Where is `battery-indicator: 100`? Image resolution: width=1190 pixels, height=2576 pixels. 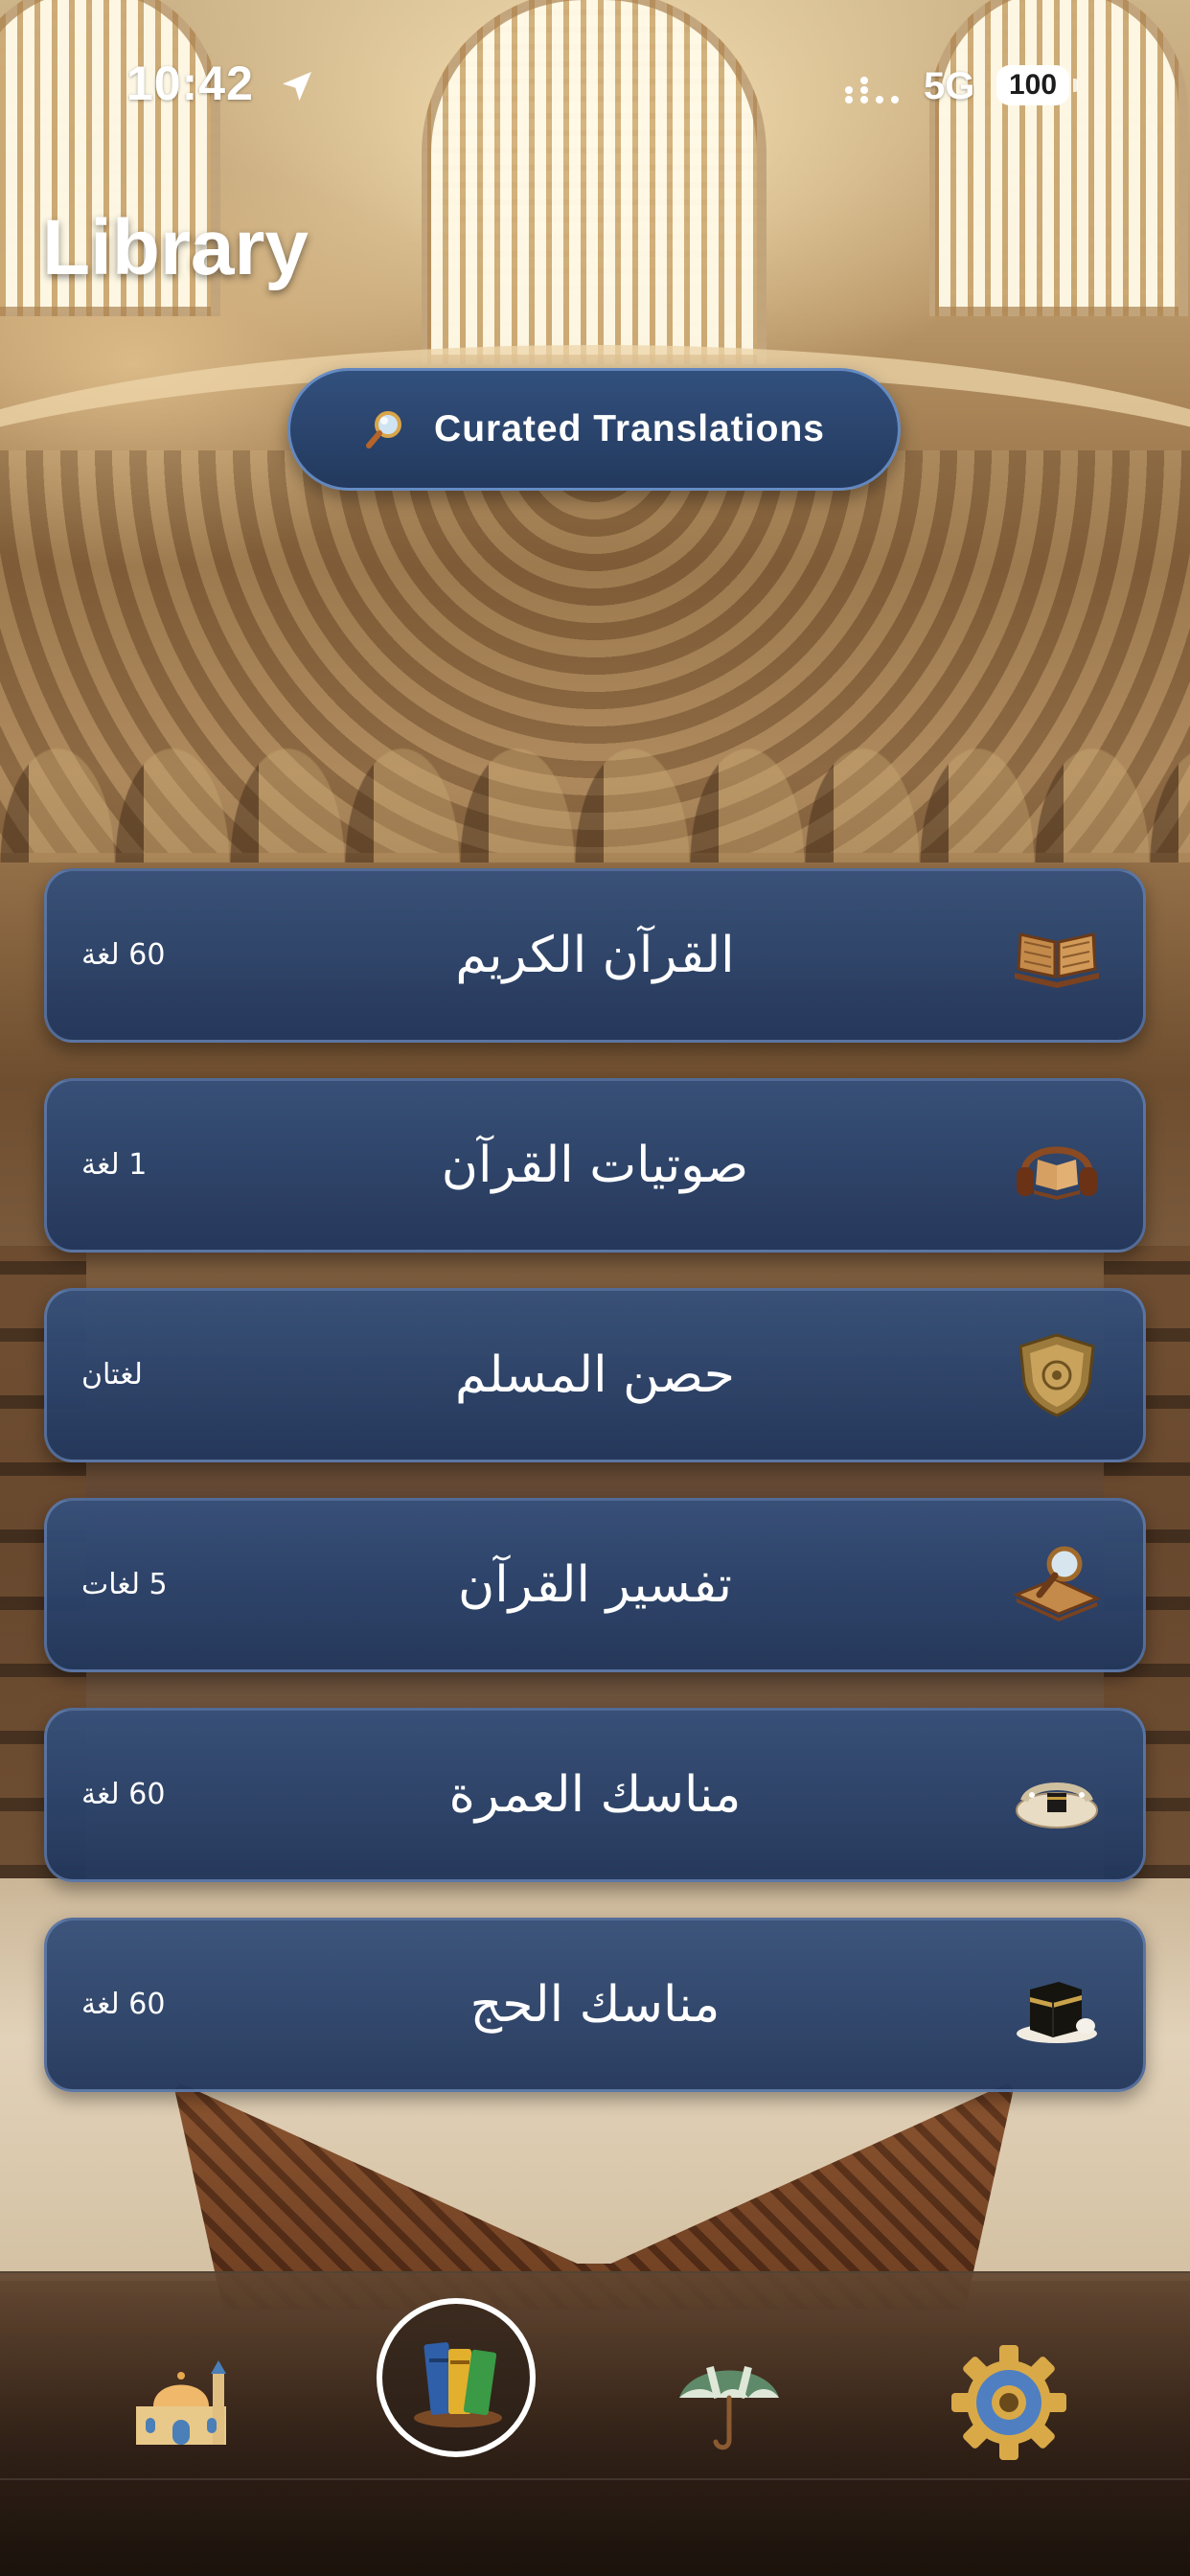 battery-indicator: 100 is located at coordinates (1037, 85).